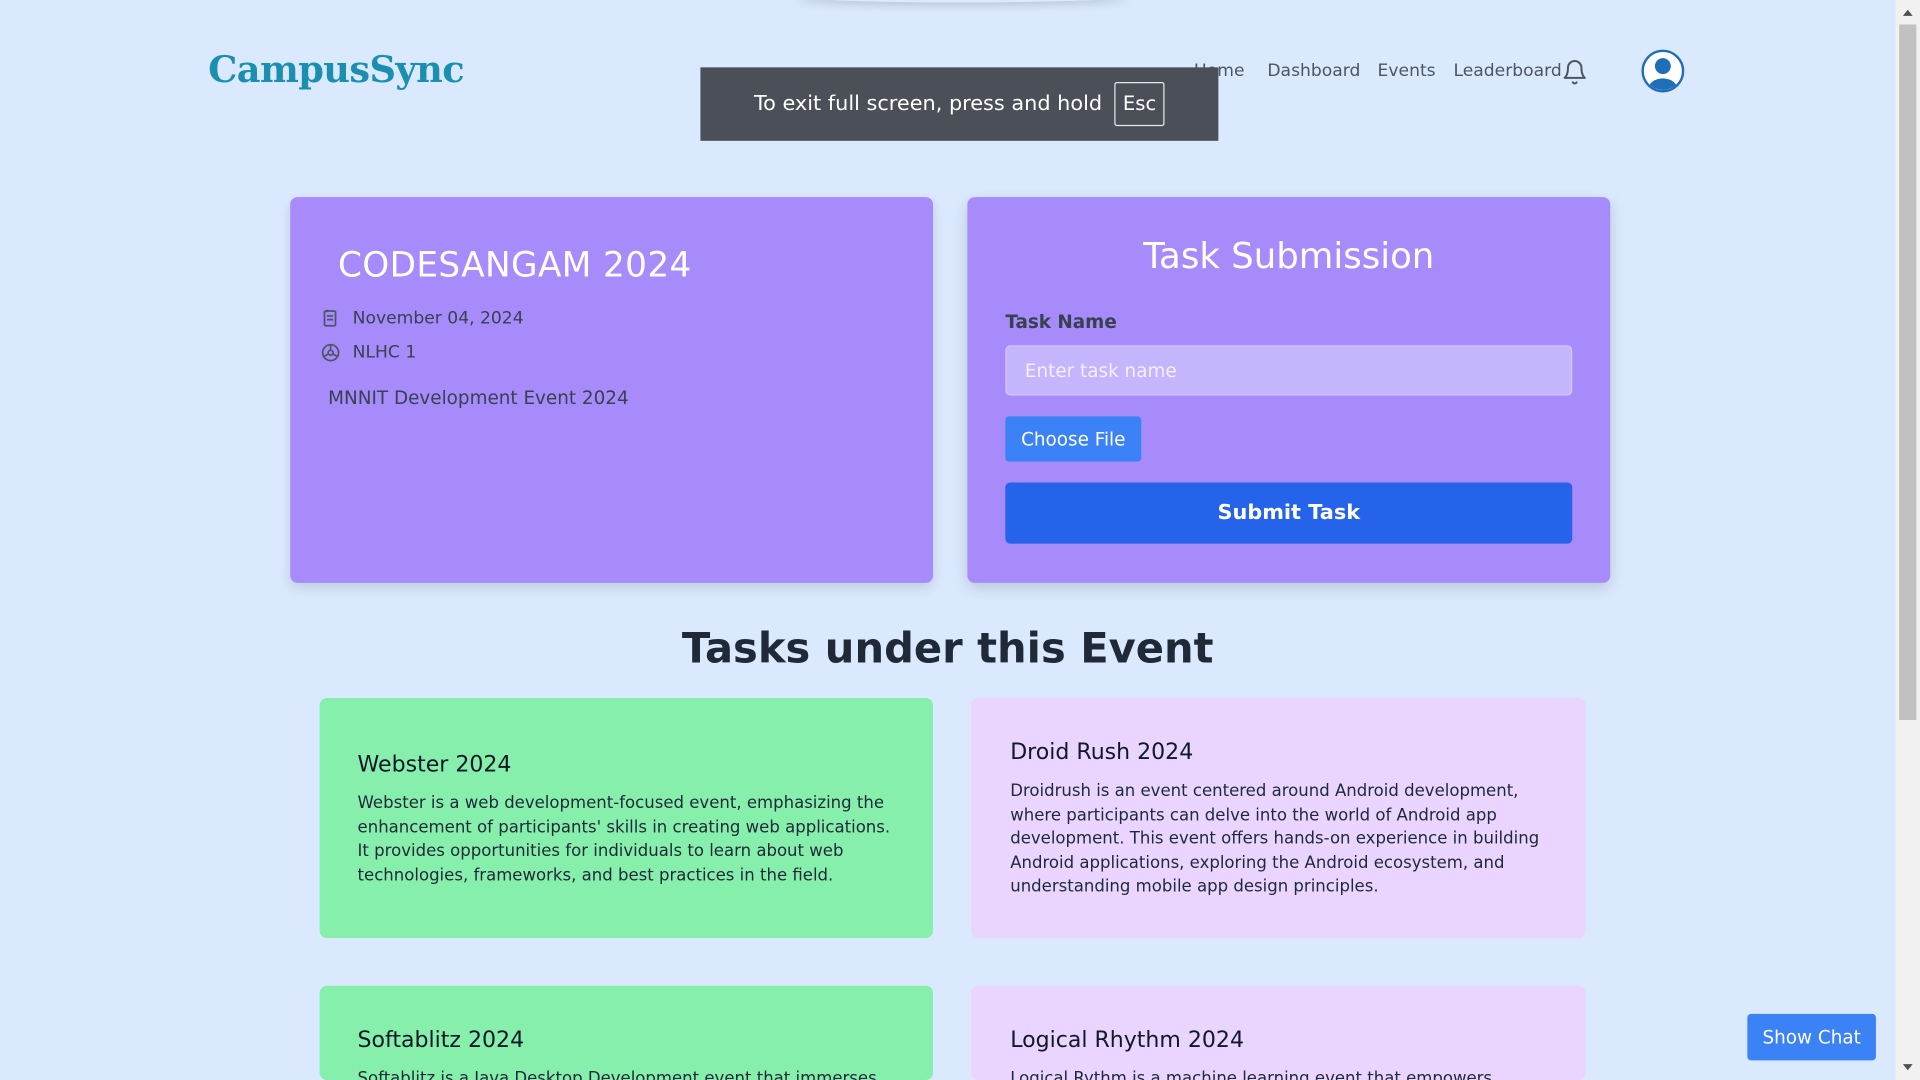  I want to click on event-description: MNNIT Development Event 2024, so click(478, 397).